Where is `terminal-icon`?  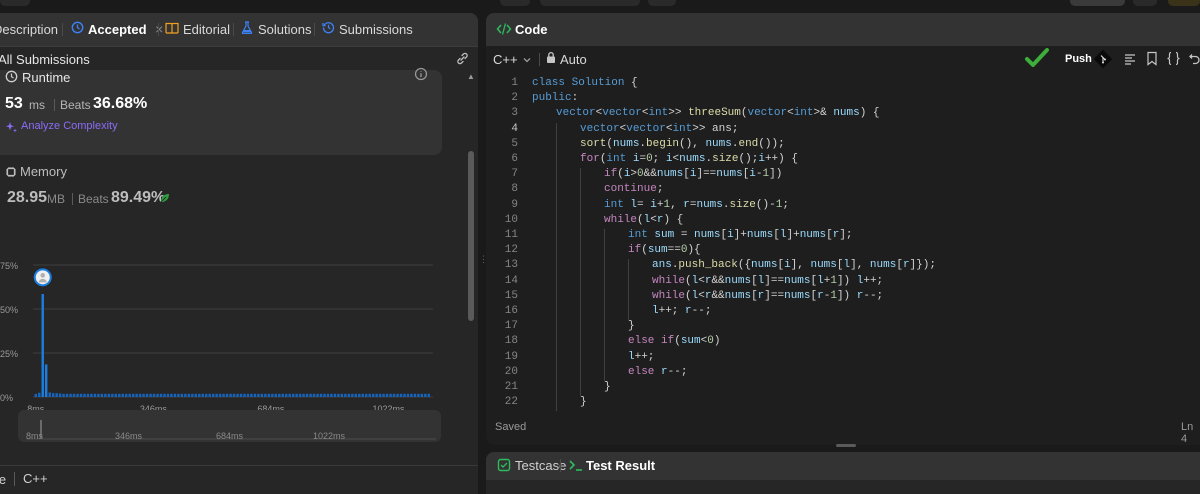 terminal-icon is located at coordinates (576, 467).